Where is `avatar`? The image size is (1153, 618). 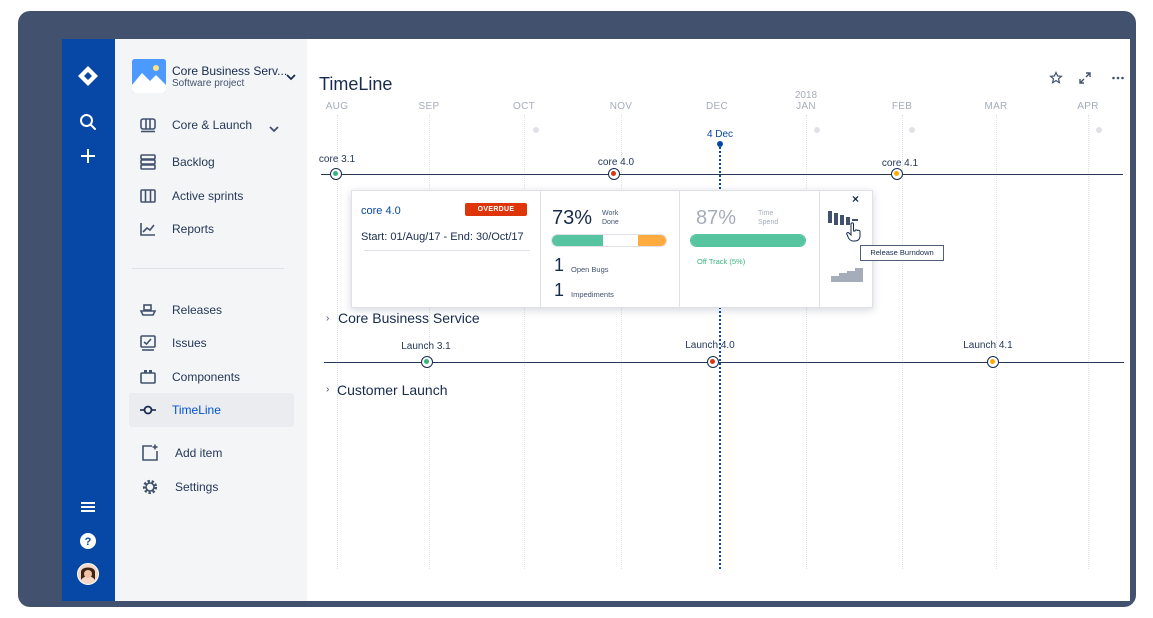
avatar is located at coordinates (88, 574).